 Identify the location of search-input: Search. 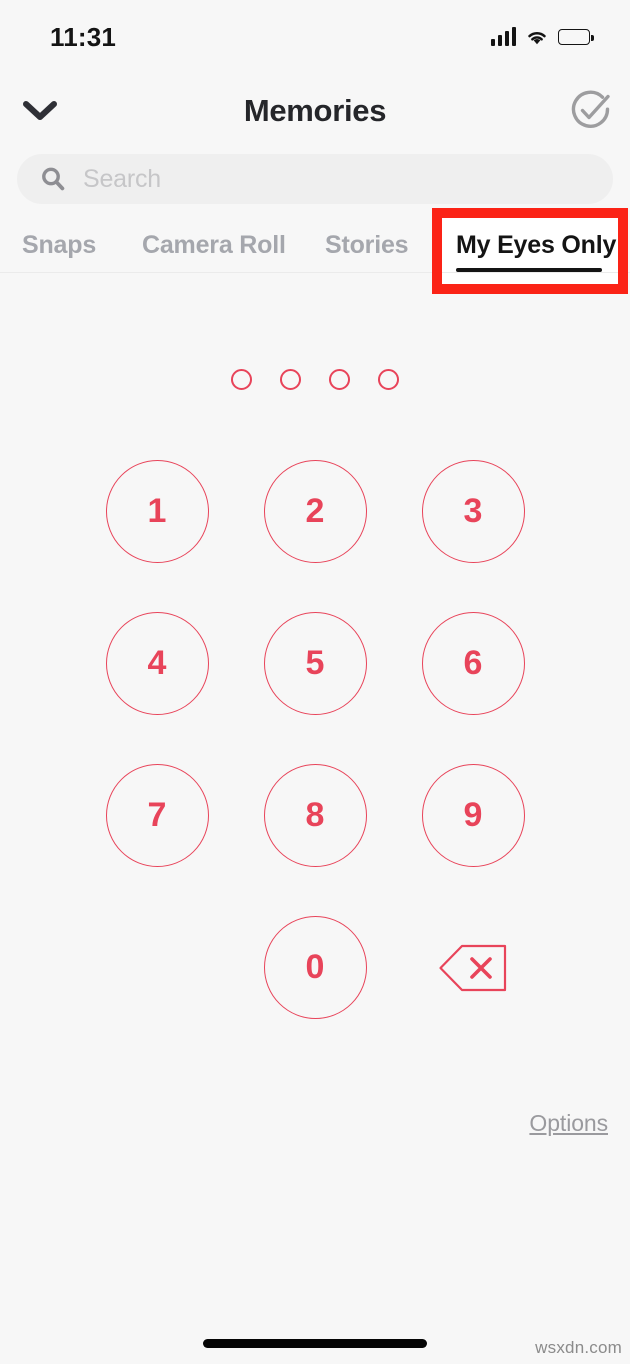
(122, 179).